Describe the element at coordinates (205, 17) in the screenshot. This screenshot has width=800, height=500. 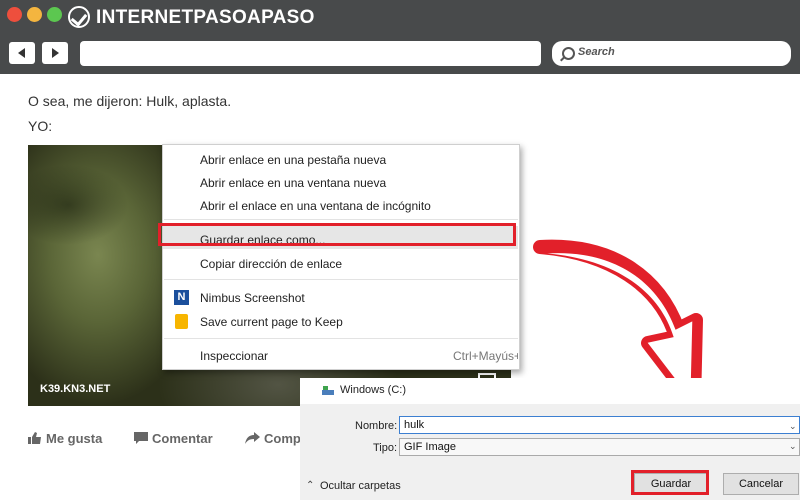
I see `brand-logo-text: INTERNETPASOAPASO` at that location.